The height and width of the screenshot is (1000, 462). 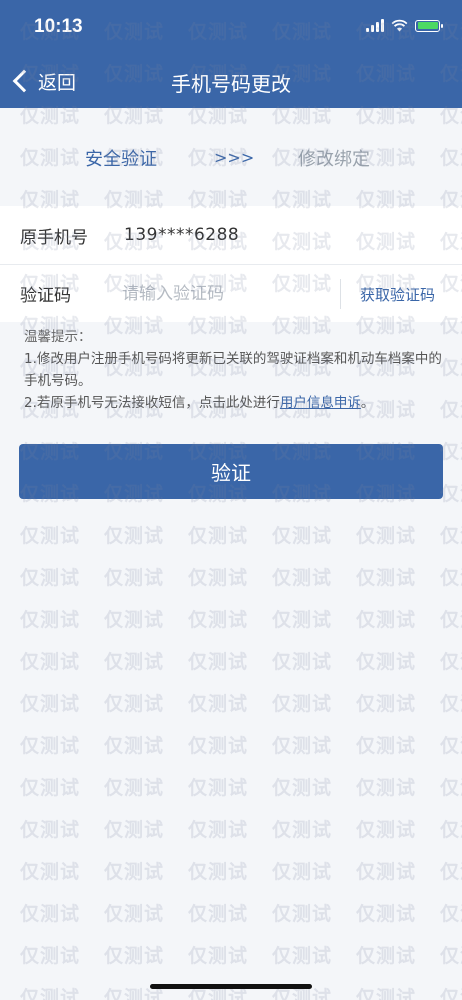 I want to click on step-security-verify: 安全验证, so click(x=121, y=159).